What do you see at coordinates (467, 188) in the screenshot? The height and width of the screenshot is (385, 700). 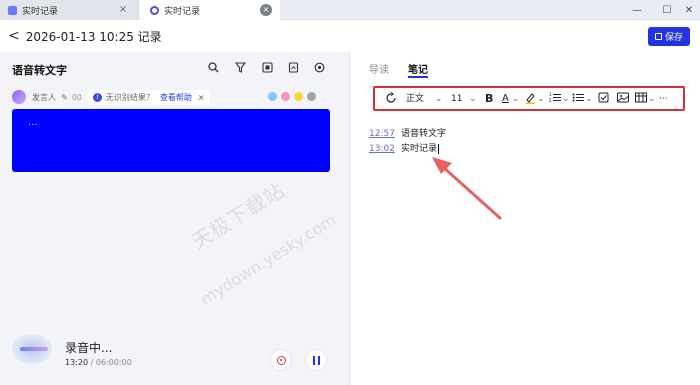 I see `annotation-arrow` at bounding box center [467, 188].